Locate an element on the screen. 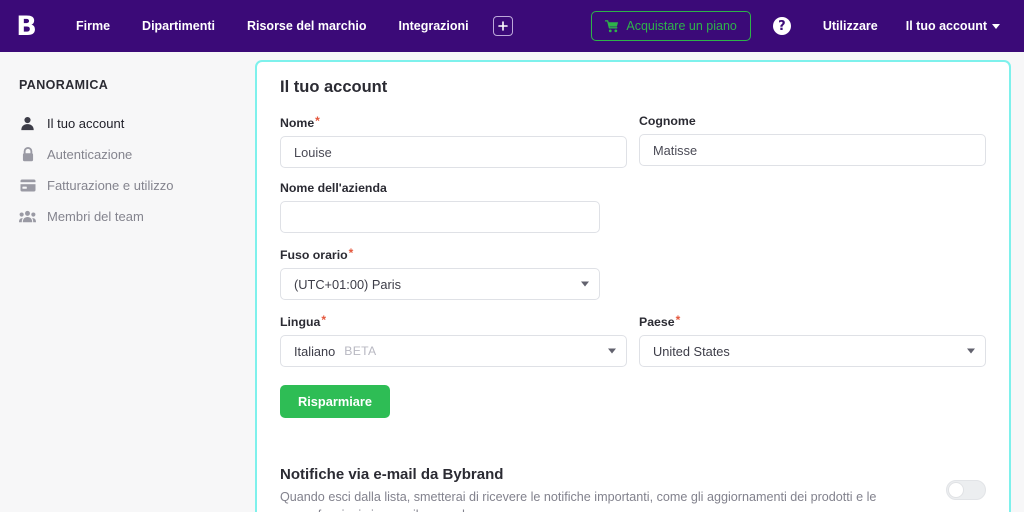 The image size is (1024, 512). timezone-select-value: (UTC+01:00) Paris is located at coordinates (440, 284).